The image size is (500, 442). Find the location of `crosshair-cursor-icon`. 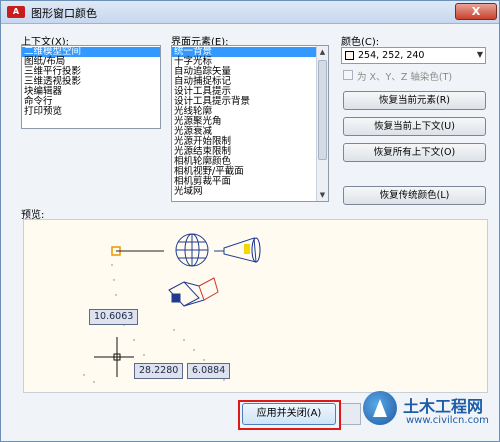

crosshair-cursor-icon is located at coordinates (114, 357).